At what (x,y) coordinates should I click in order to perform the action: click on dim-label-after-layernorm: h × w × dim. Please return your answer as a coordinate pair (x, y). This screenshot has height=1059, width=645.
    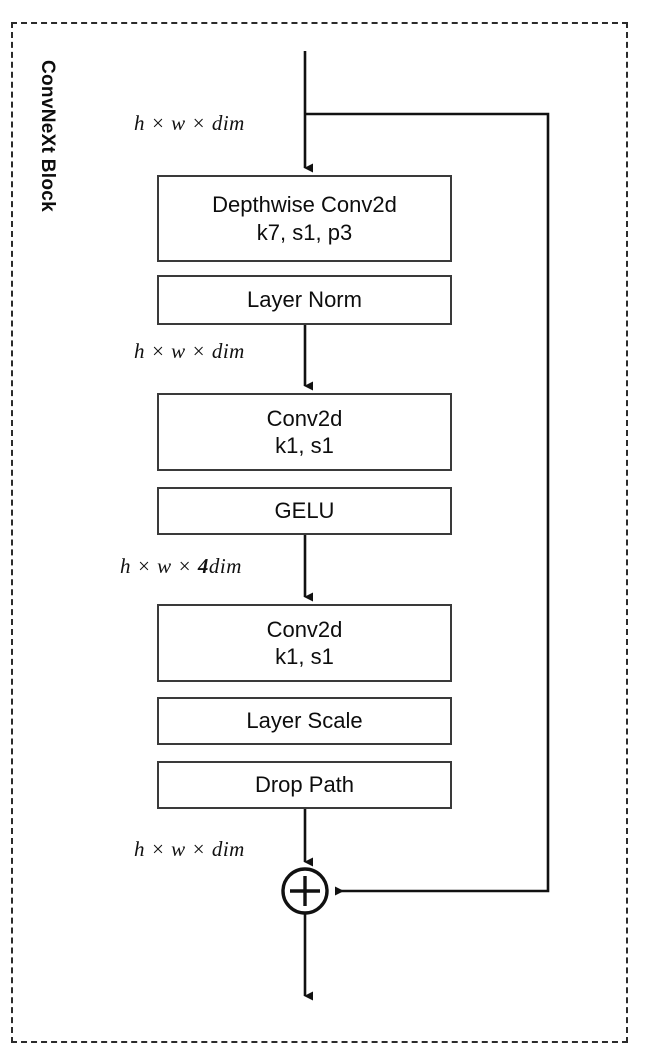
    Looking at the image, I should click on (189, 351).